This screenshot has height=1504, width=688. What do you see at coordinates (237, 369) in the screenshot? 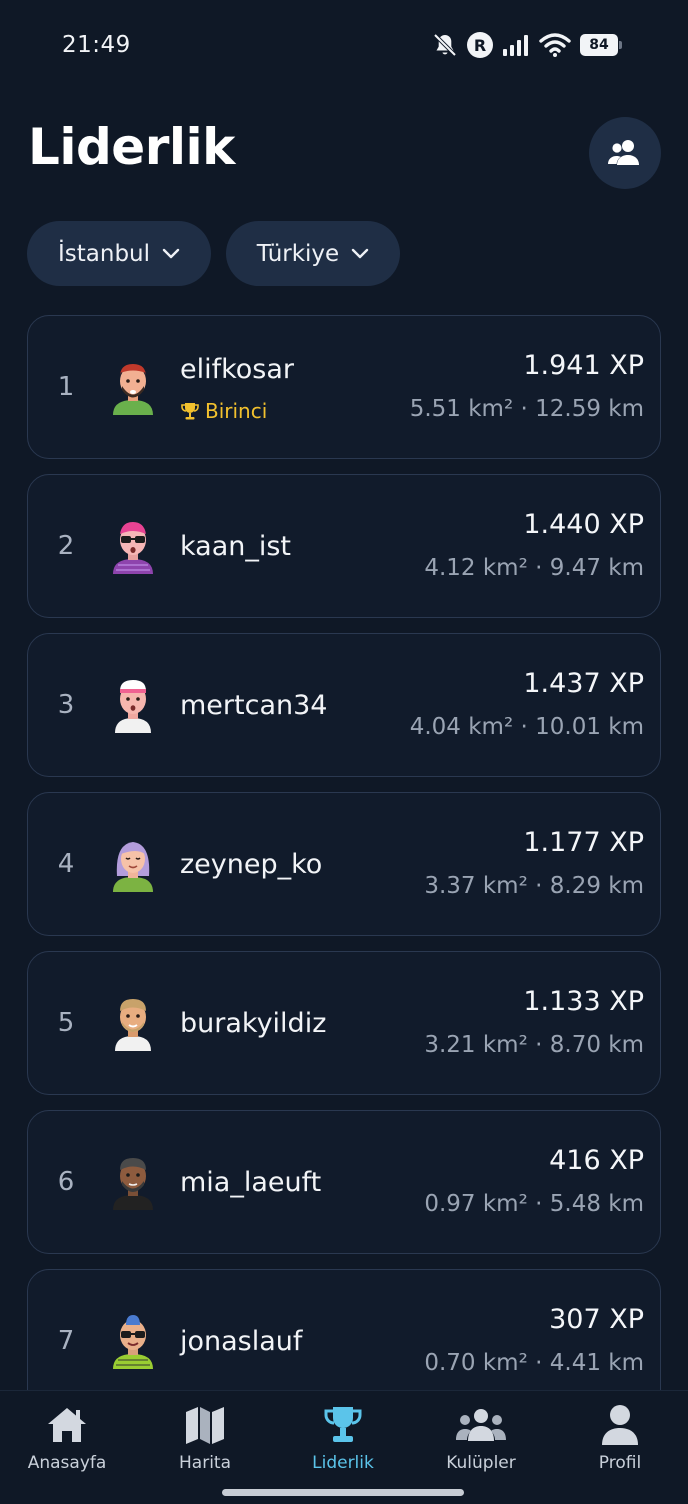
I see `username: elifkosar` at bounding box center [237, 369].